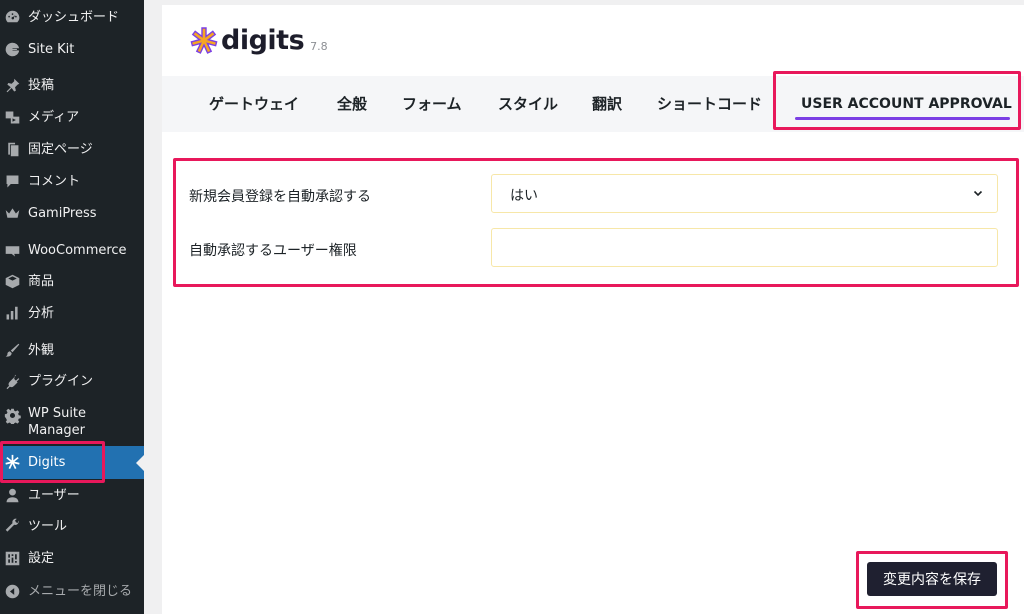  What do you see at coordinates (12, 591) in the screenshot?
I see `collapse-arrow-icon` at bounding box center [12, 591].